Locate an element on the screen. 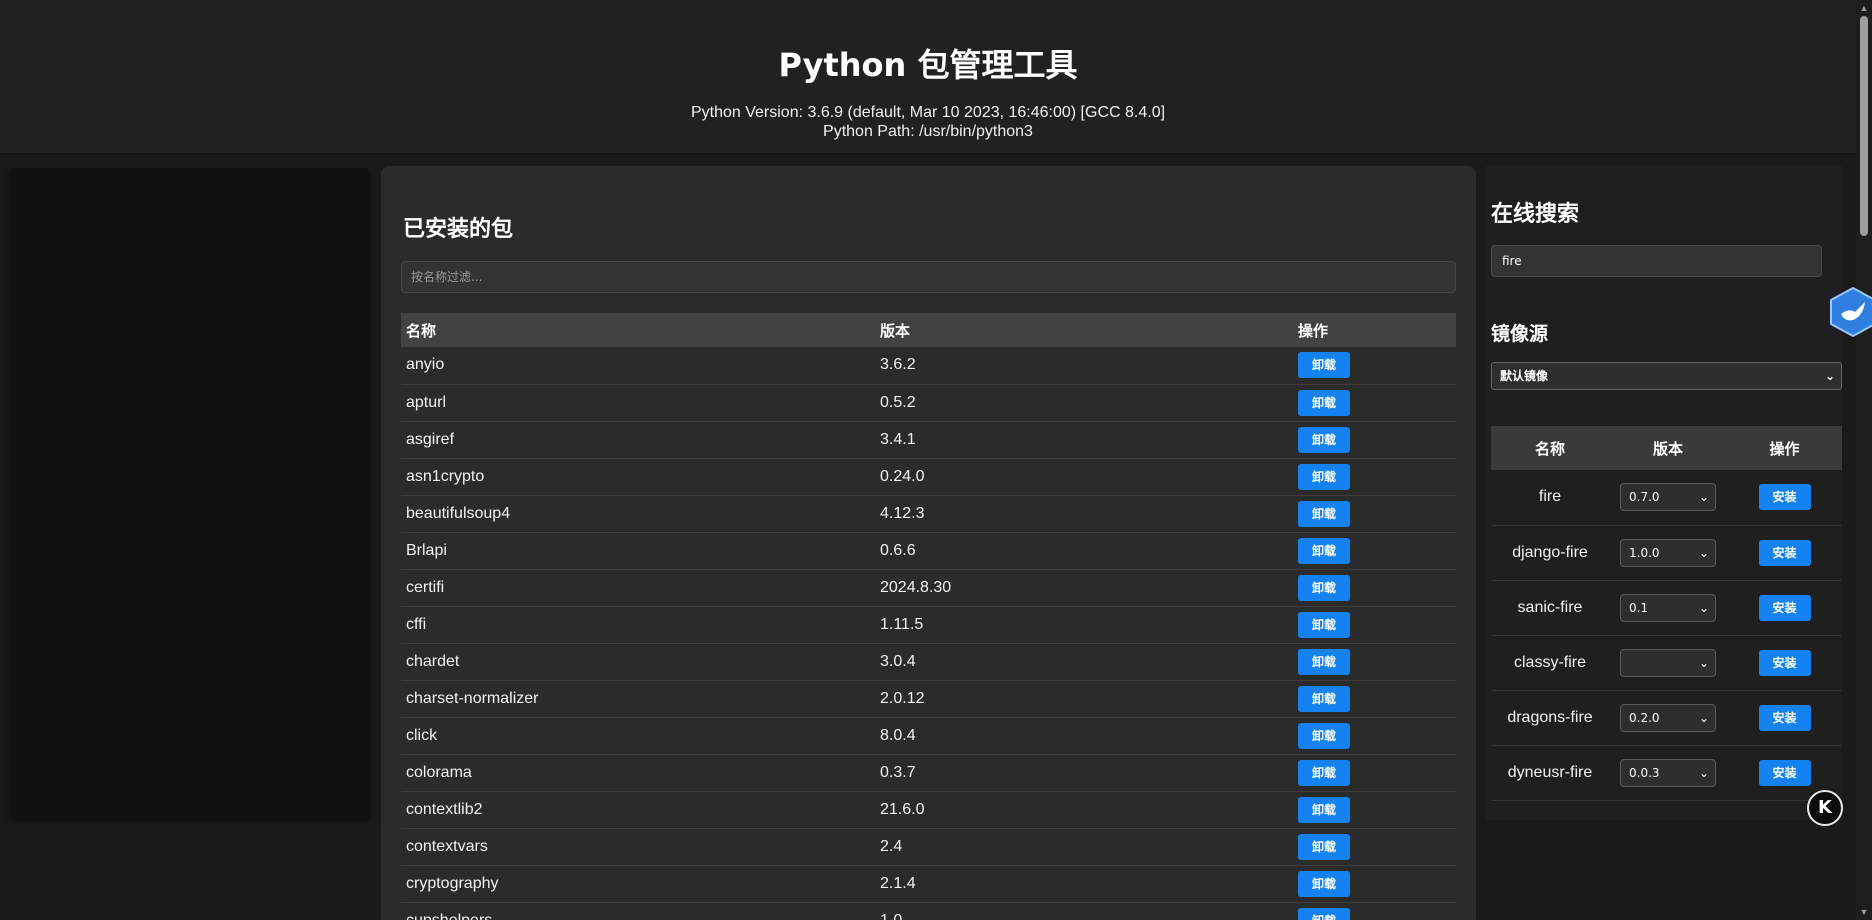 The image size is (1872, 920). version-select: 0.2.0 ⌄ is located at coordinates (1668, 717).